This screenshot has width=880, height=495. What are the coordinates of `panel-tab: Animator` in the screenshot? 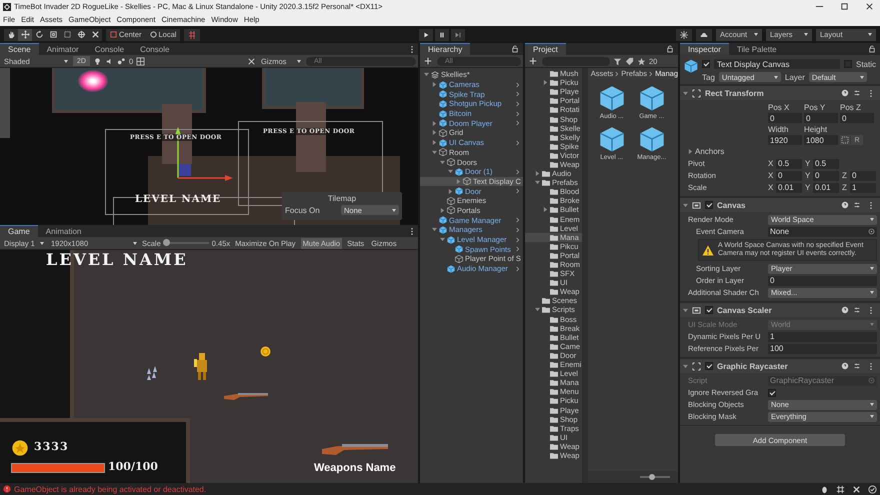 It's located at (62, 49).